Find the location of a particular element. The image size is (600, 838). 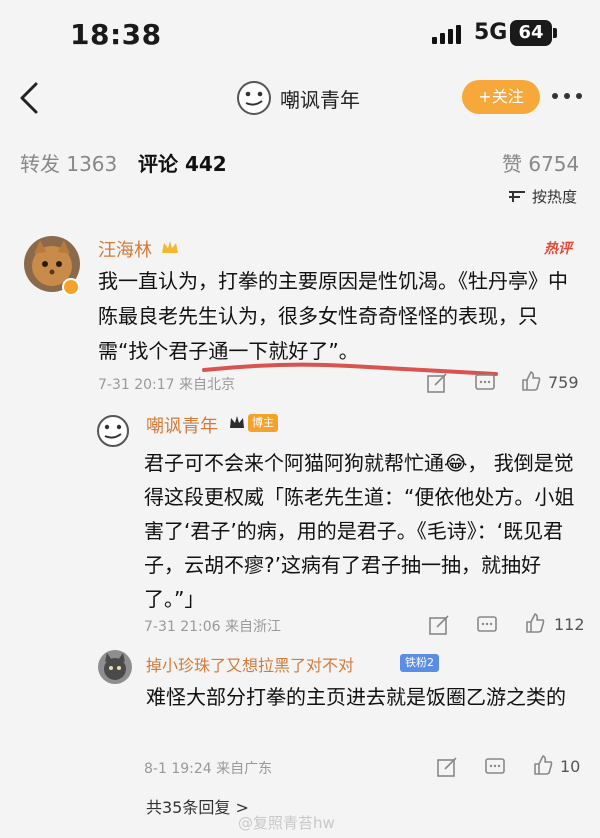

watermark: @复照青苔hw is located at coordinates (286, 823).